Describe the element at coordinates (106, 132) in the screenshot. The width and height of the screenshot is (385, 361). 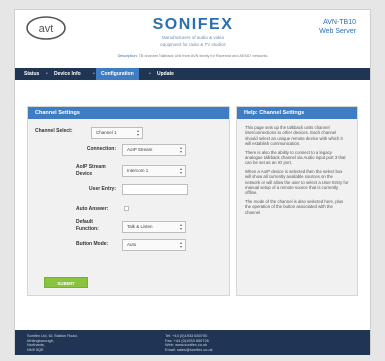
I see `channel-select-value: Channel 1` at that location.